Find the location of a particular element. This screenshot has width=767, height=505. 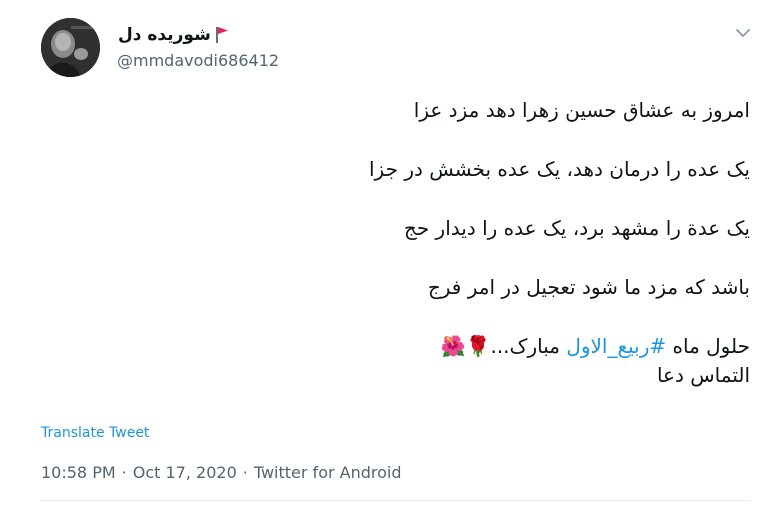

author-handle: @mmdavodi686412 is located at coordinates (198, 61).